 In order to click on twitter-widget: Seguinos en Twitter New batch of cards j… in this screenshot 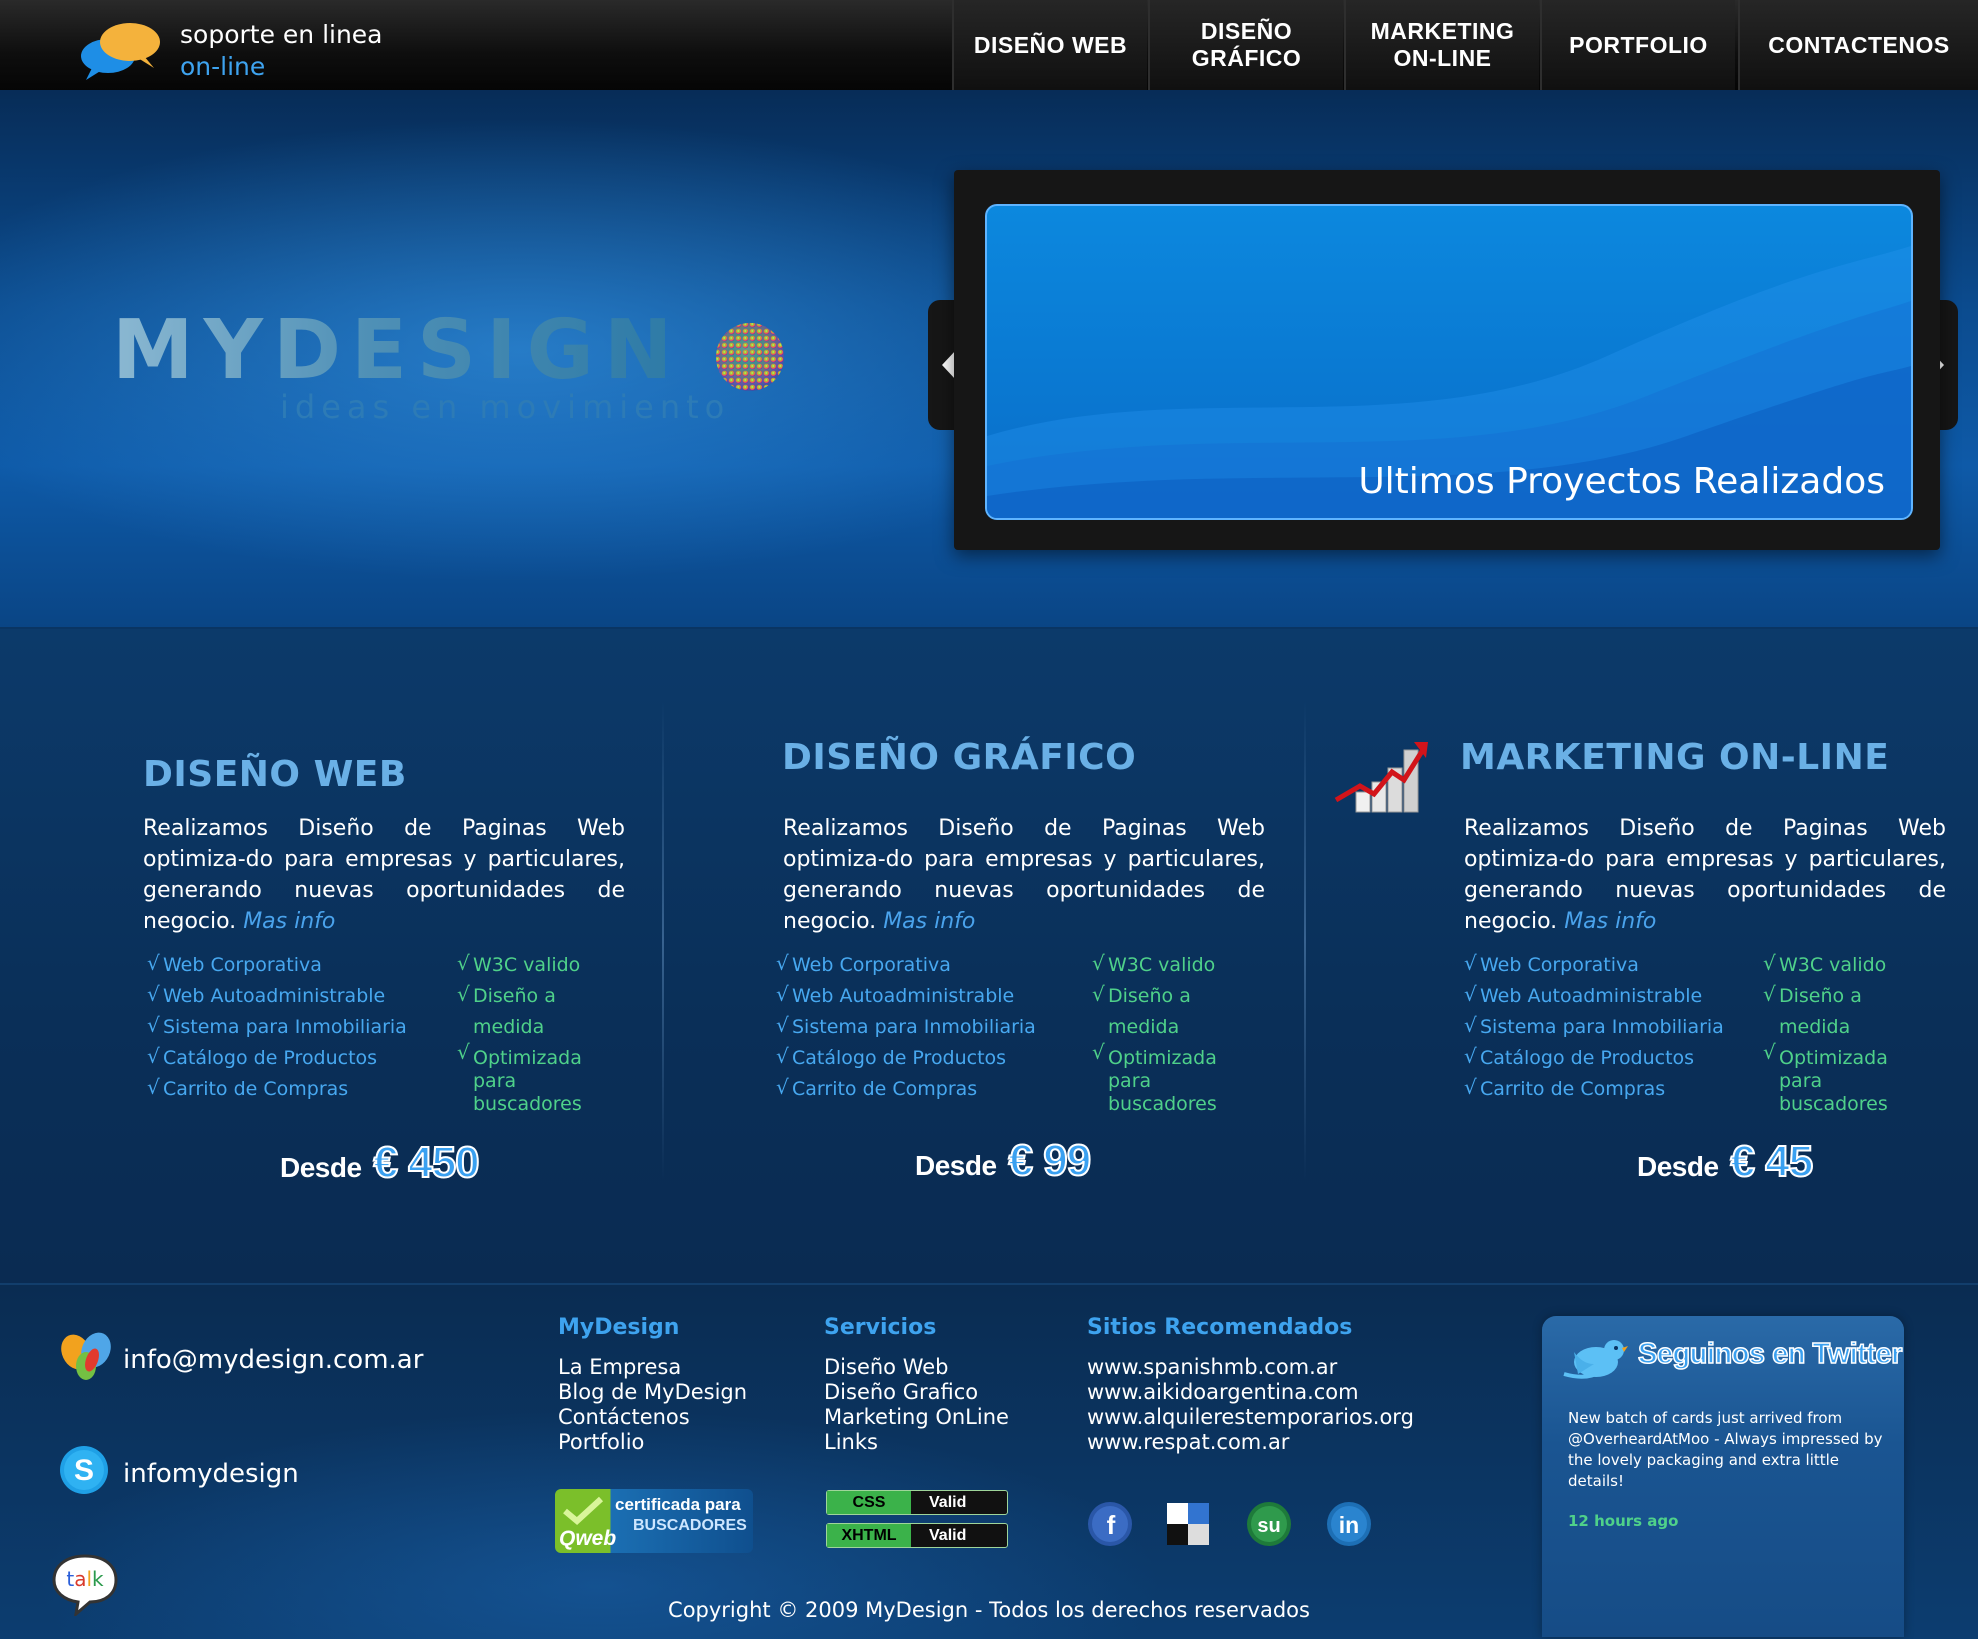, I will do `click(1723, 1476)`.